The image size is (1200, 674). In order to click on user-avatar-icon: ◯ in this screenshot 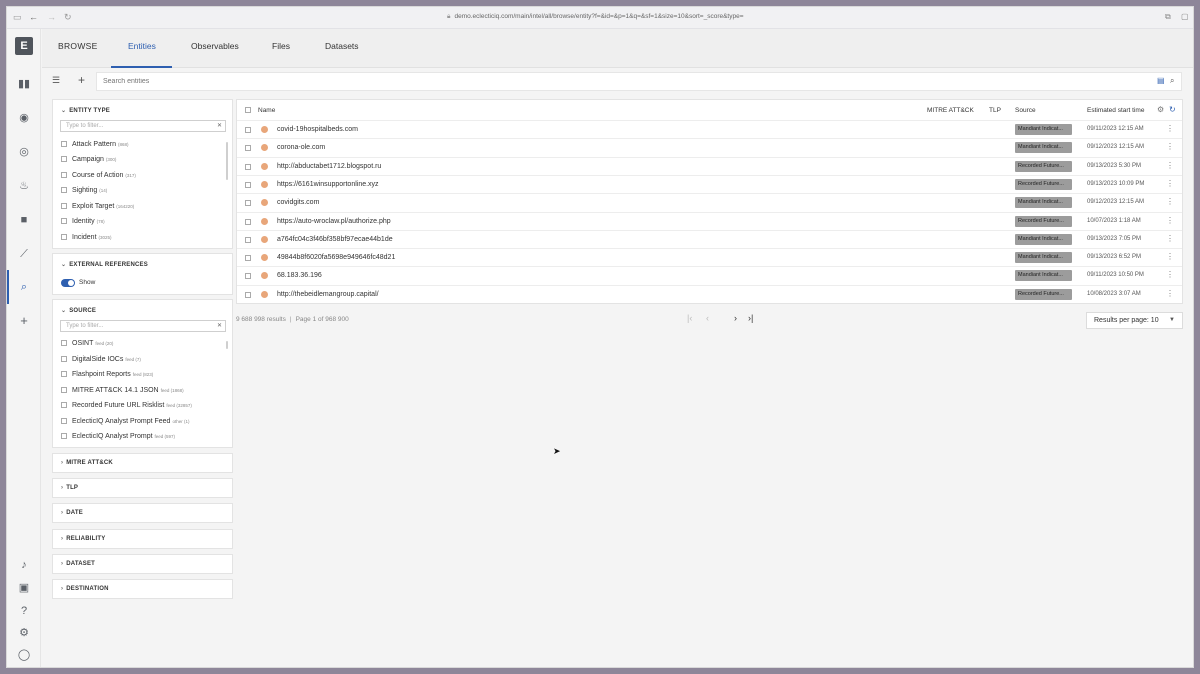, I will do `click(24, 655)`.